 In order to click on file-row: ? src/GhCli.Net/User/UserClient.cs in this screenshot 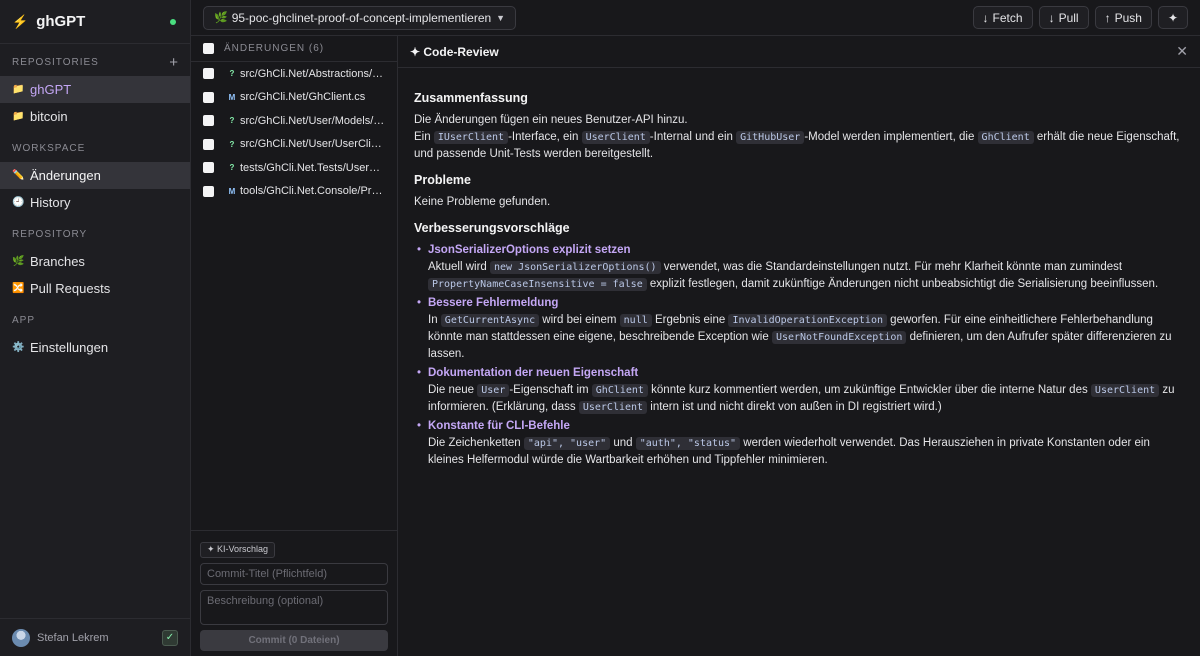, I will do `click(294, 145)`.